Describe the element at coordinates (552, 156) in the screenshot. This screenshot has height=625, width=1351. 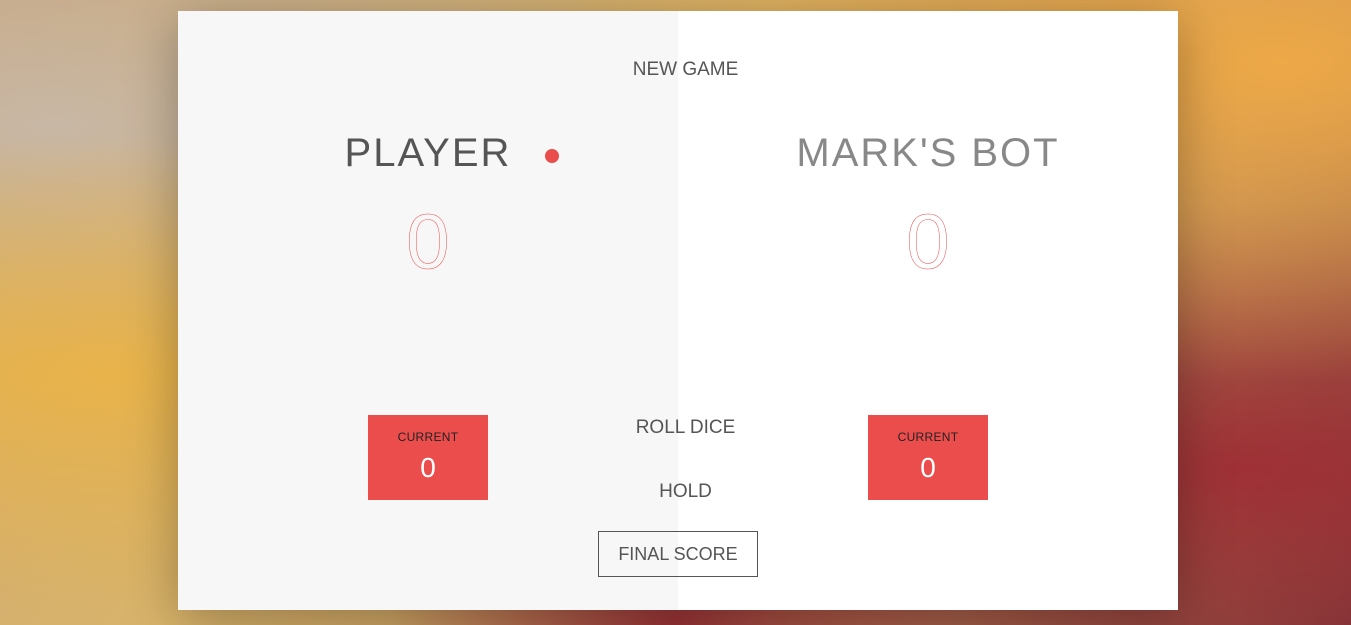
I see `active-player-dot-icon` at that location.